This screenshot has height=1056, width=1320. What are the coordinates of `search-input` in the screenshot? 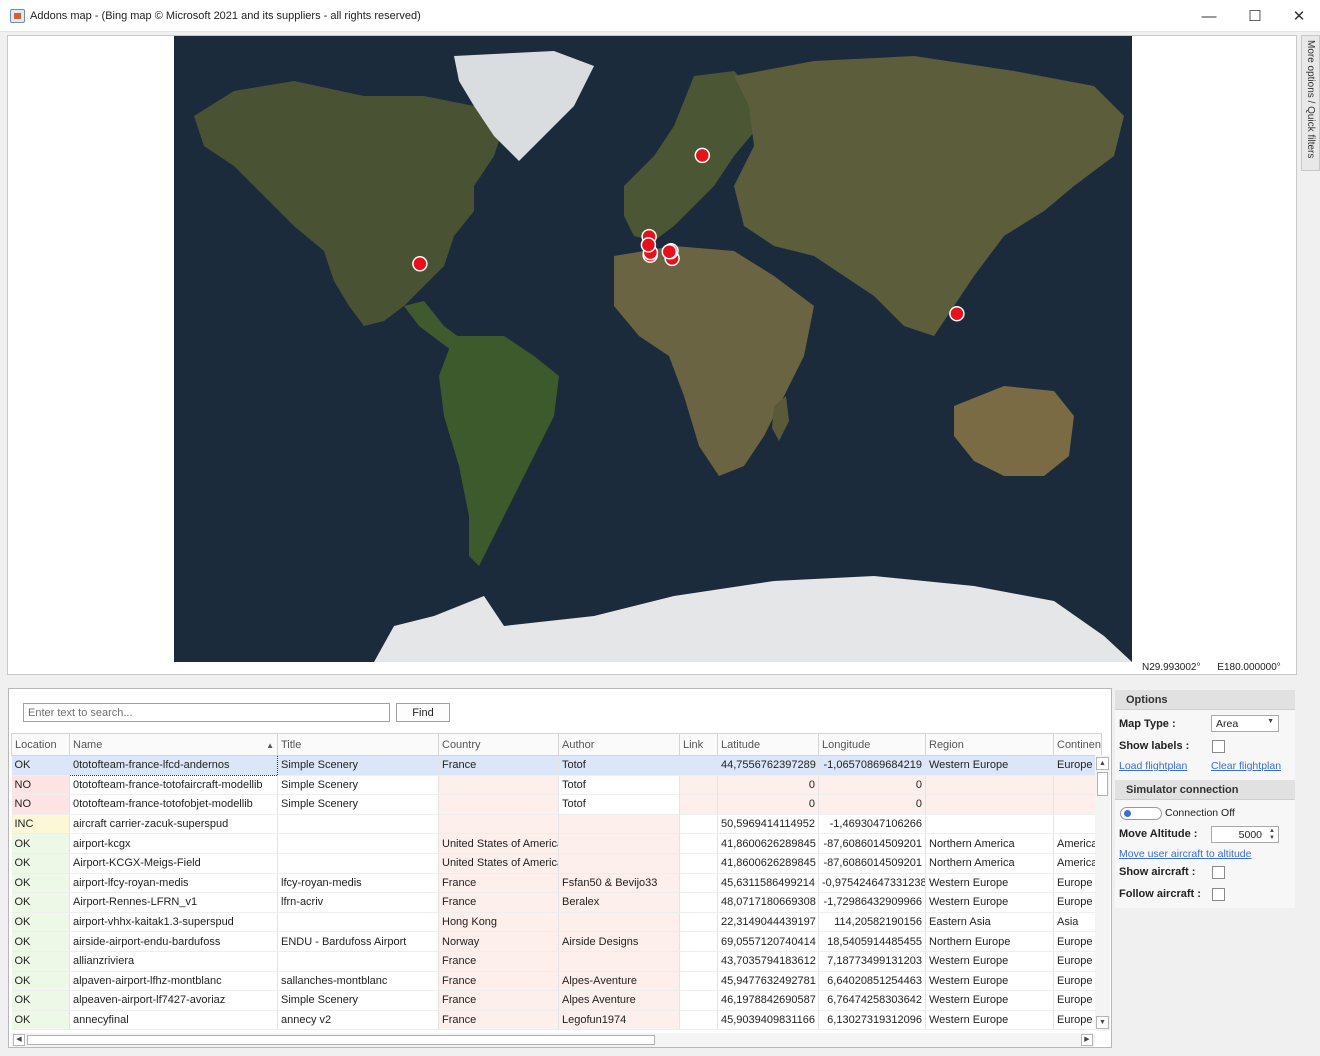 It's located at (206, 712).